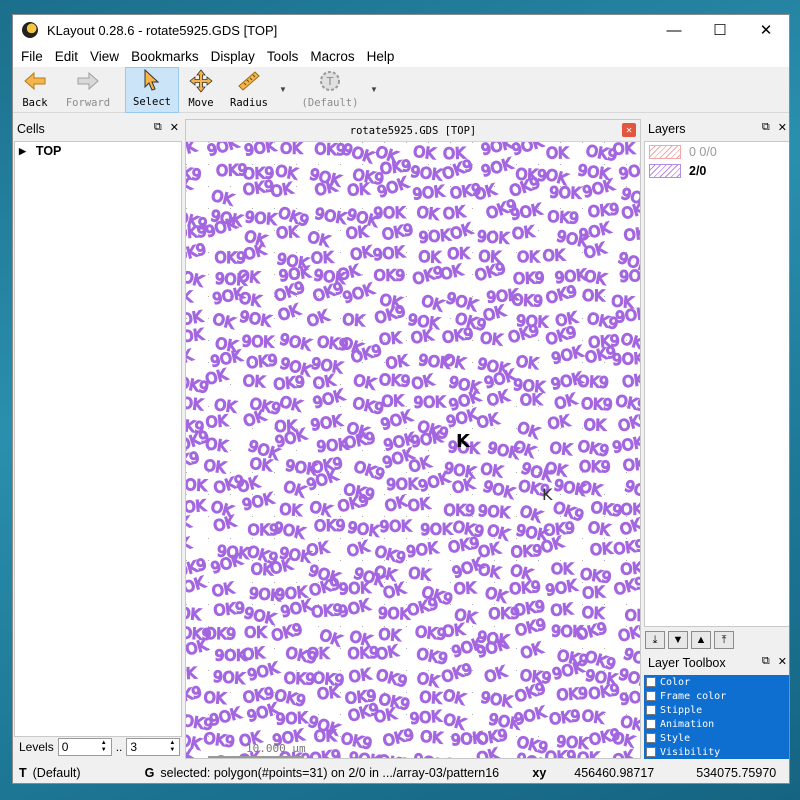 This screenshot has width=800, height=800. Describe the element at coordinates (283, 56) in the screenshot. I see `menu-tools: Tools` at that location.